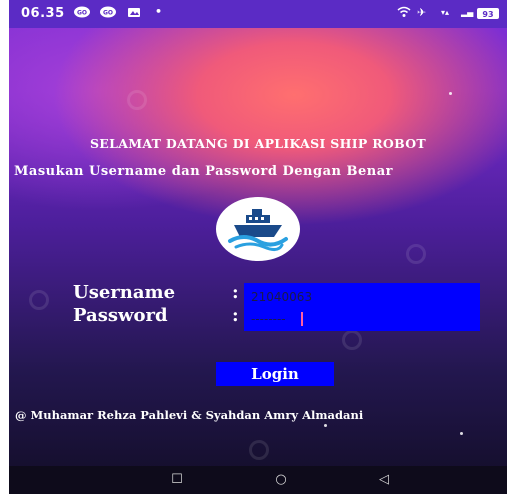 The width and height of the screenshot is (523, 494). What do you see at coordinates (445, 12) in the screenshot?
I see `data-speed-icon: ▾▴` at bounding box center [445, 12].